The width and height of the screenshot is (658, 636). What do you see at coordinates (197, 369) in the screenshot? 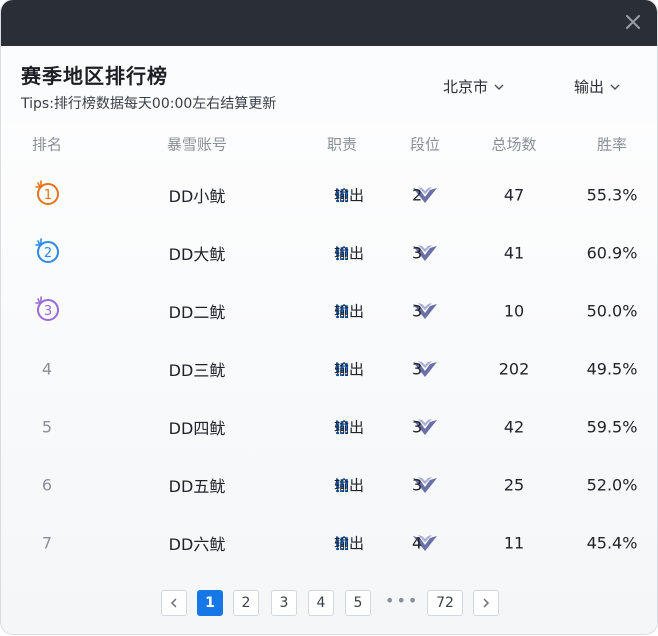
I see `account-name: DD三鱿` at bounding box center [197, 369].